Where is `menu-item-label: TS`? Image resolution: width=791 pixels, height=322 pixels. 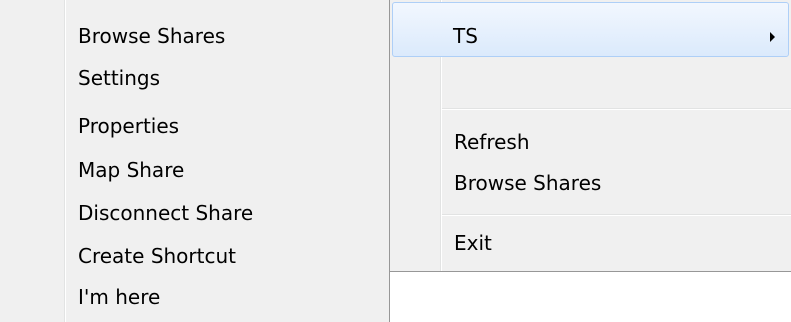 menu-item-label: TS is located at coordinates (465, 36).